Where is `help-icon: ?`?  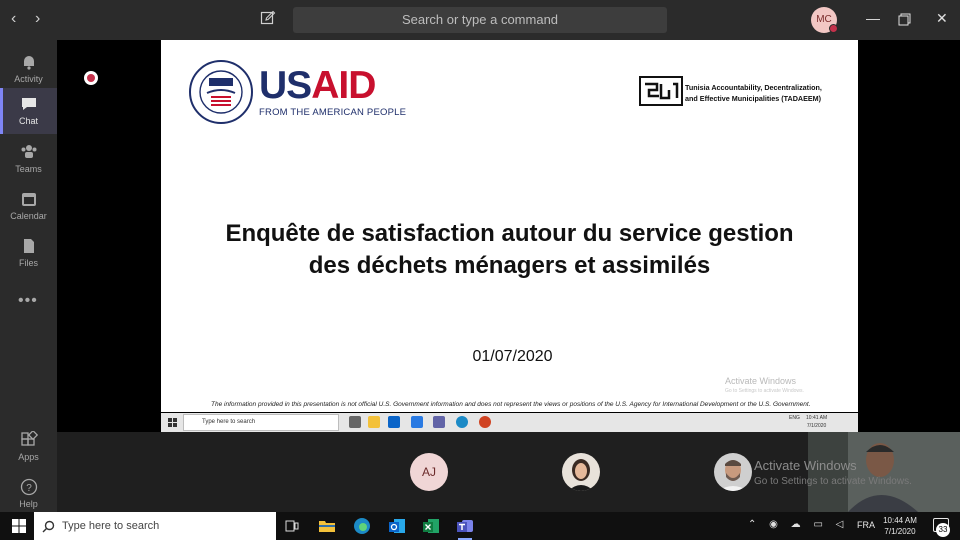 help-icon: ? is located at coordinates (28, 487).